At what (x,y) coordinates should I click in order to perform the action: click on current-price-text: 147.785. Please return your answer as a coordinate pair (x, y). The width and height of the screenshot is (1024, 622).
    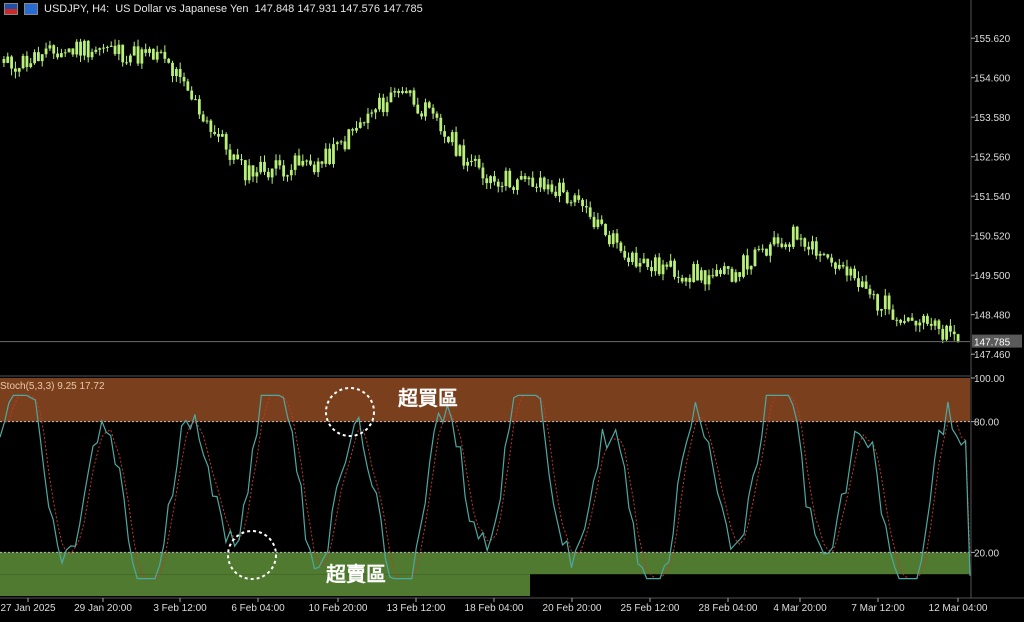
    Looking at the image, I should click on (992, 343).